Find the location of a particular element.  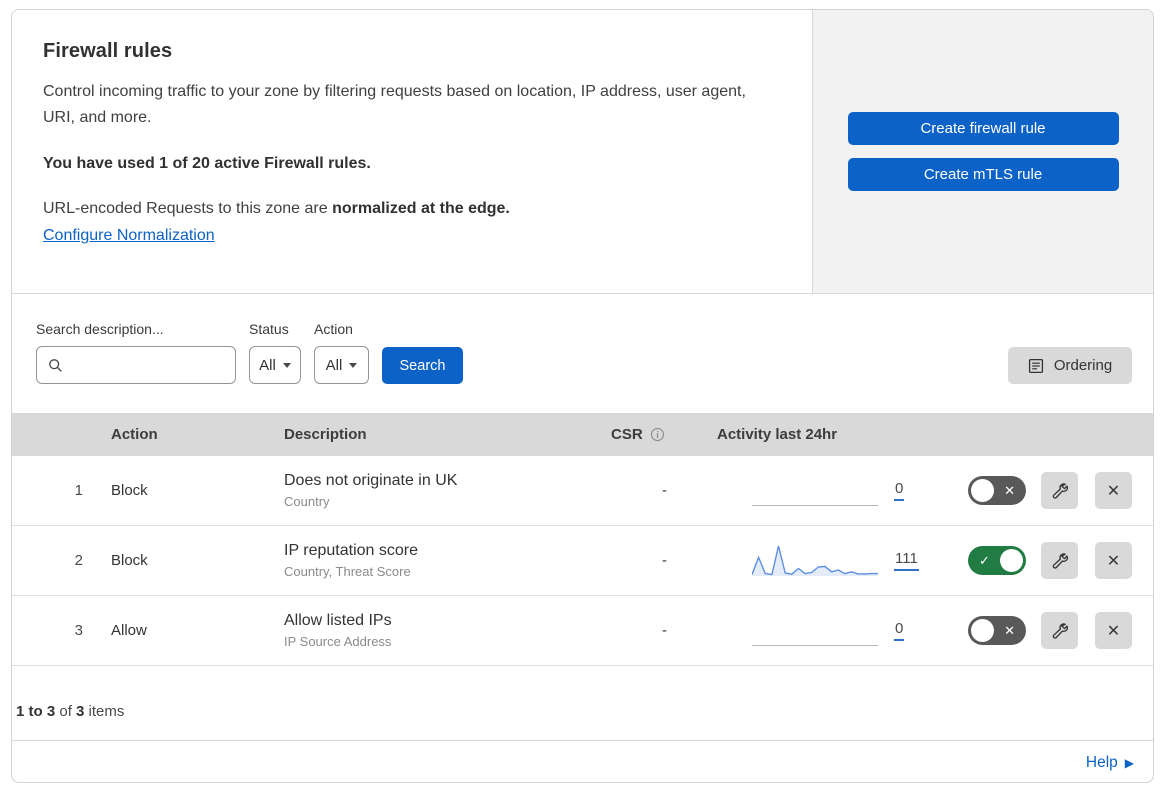

create-mtls-rule-button: Create mTLS rule is located at coordinates (983, 174).